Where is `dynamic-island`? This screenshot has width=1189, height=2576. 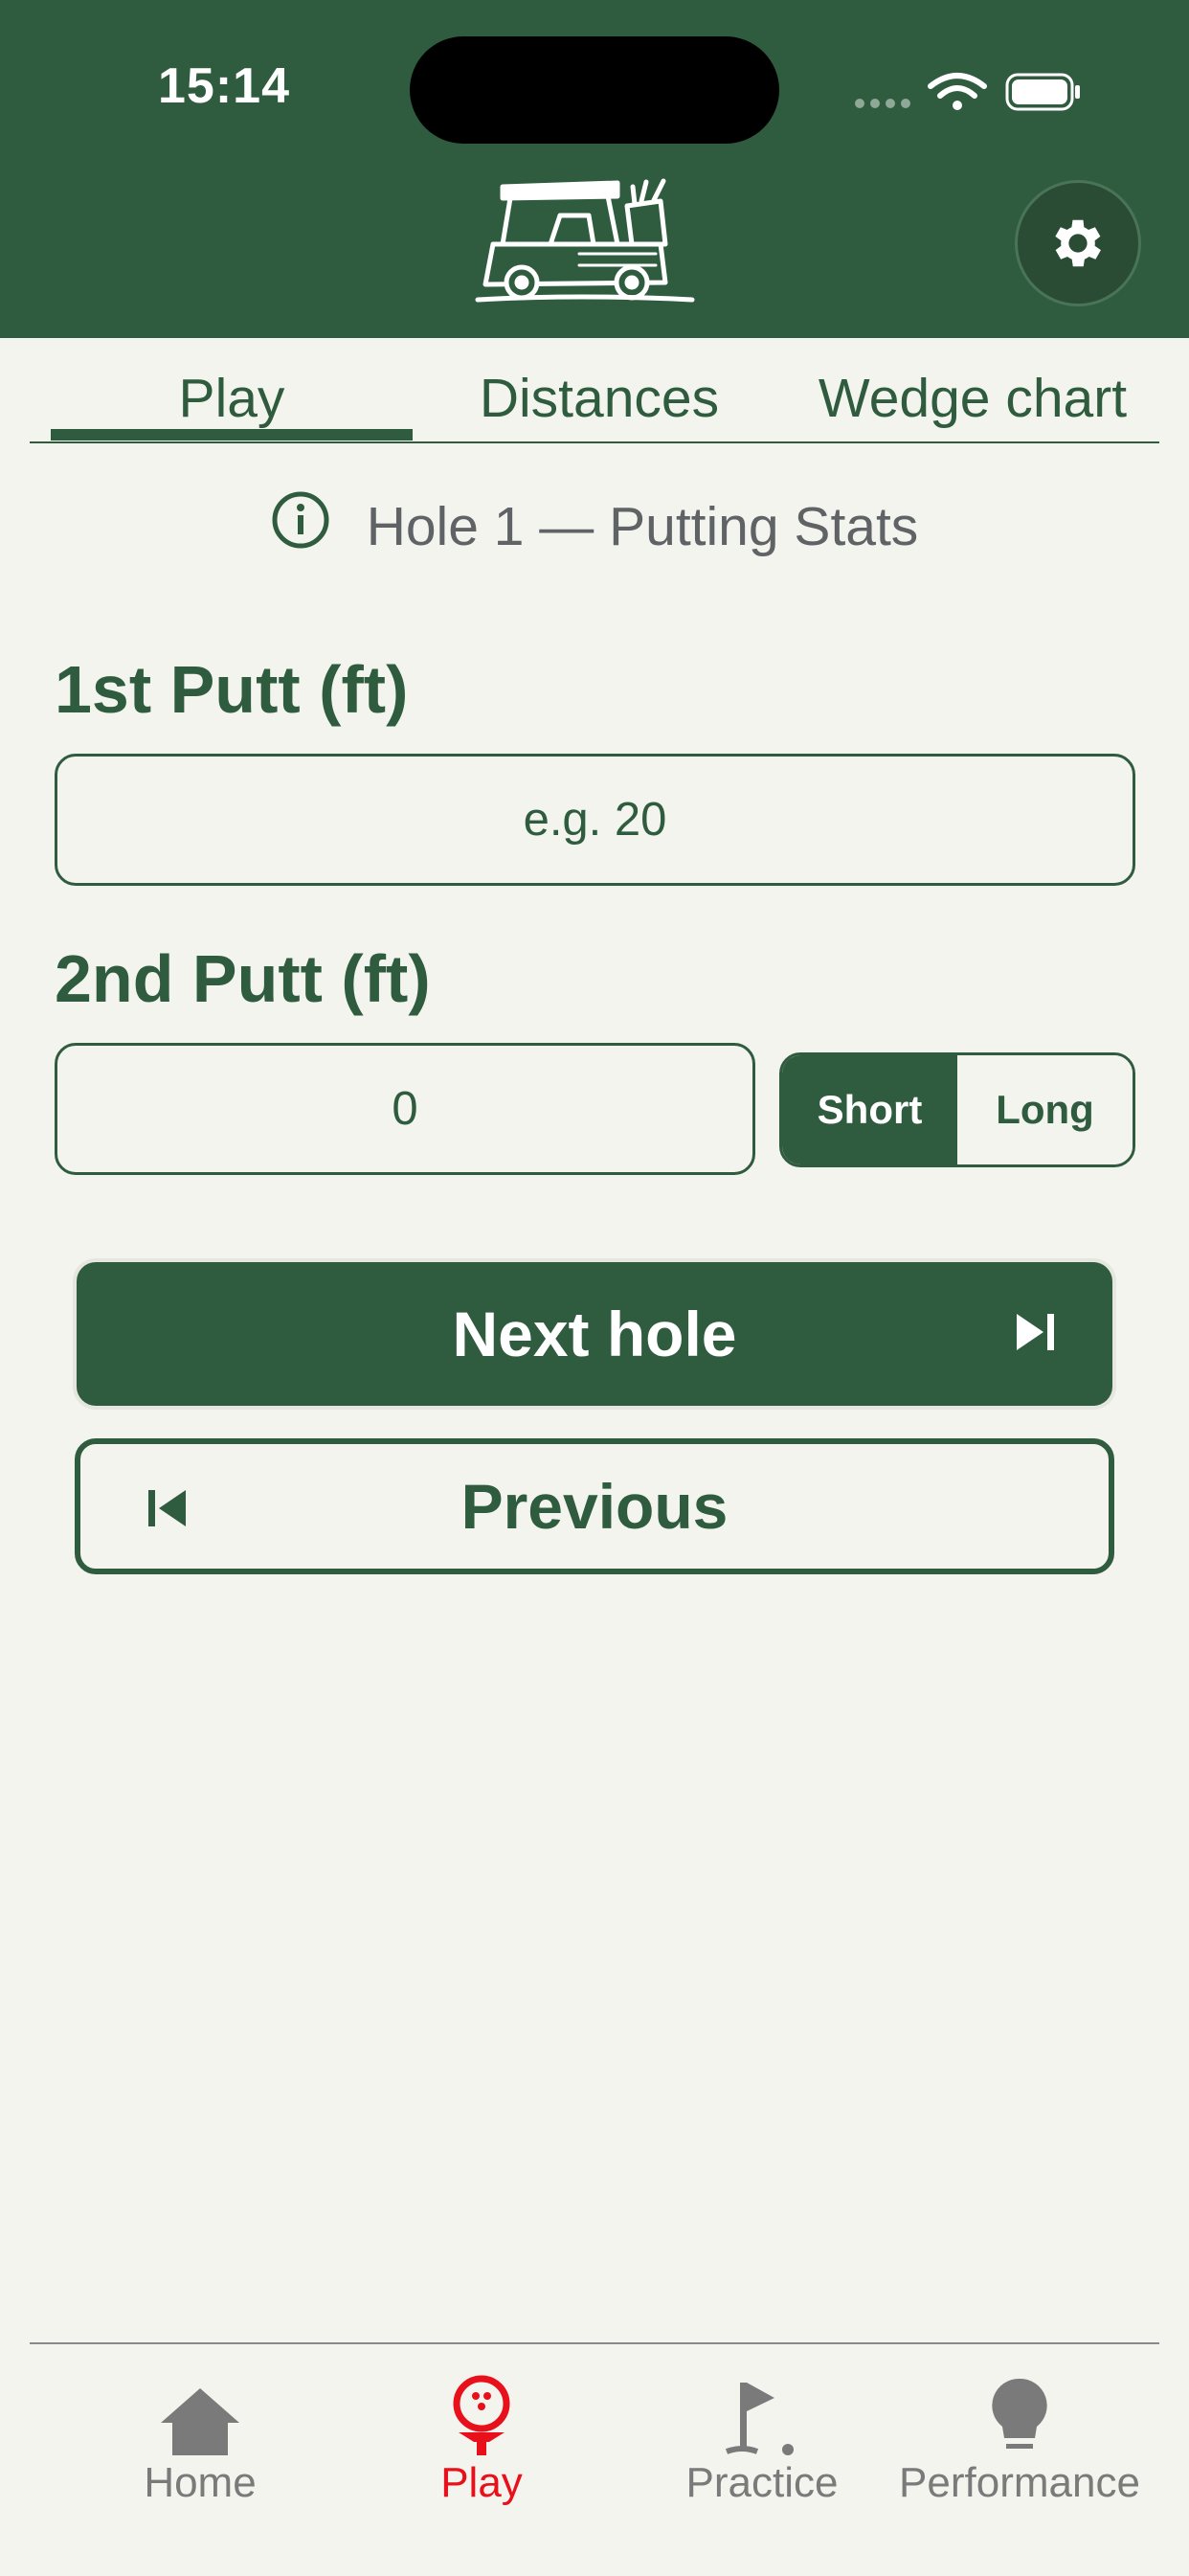
dynamic-island is located at coordinates (594, 90).